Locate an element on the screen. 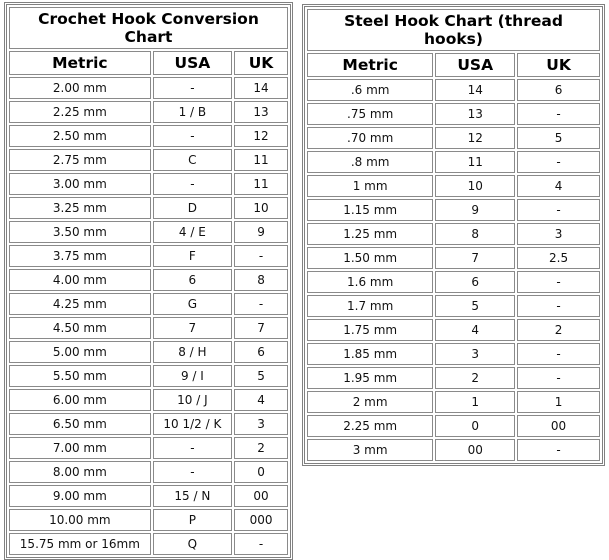  cell-uk: 000 is located at coordinates (261, 520).